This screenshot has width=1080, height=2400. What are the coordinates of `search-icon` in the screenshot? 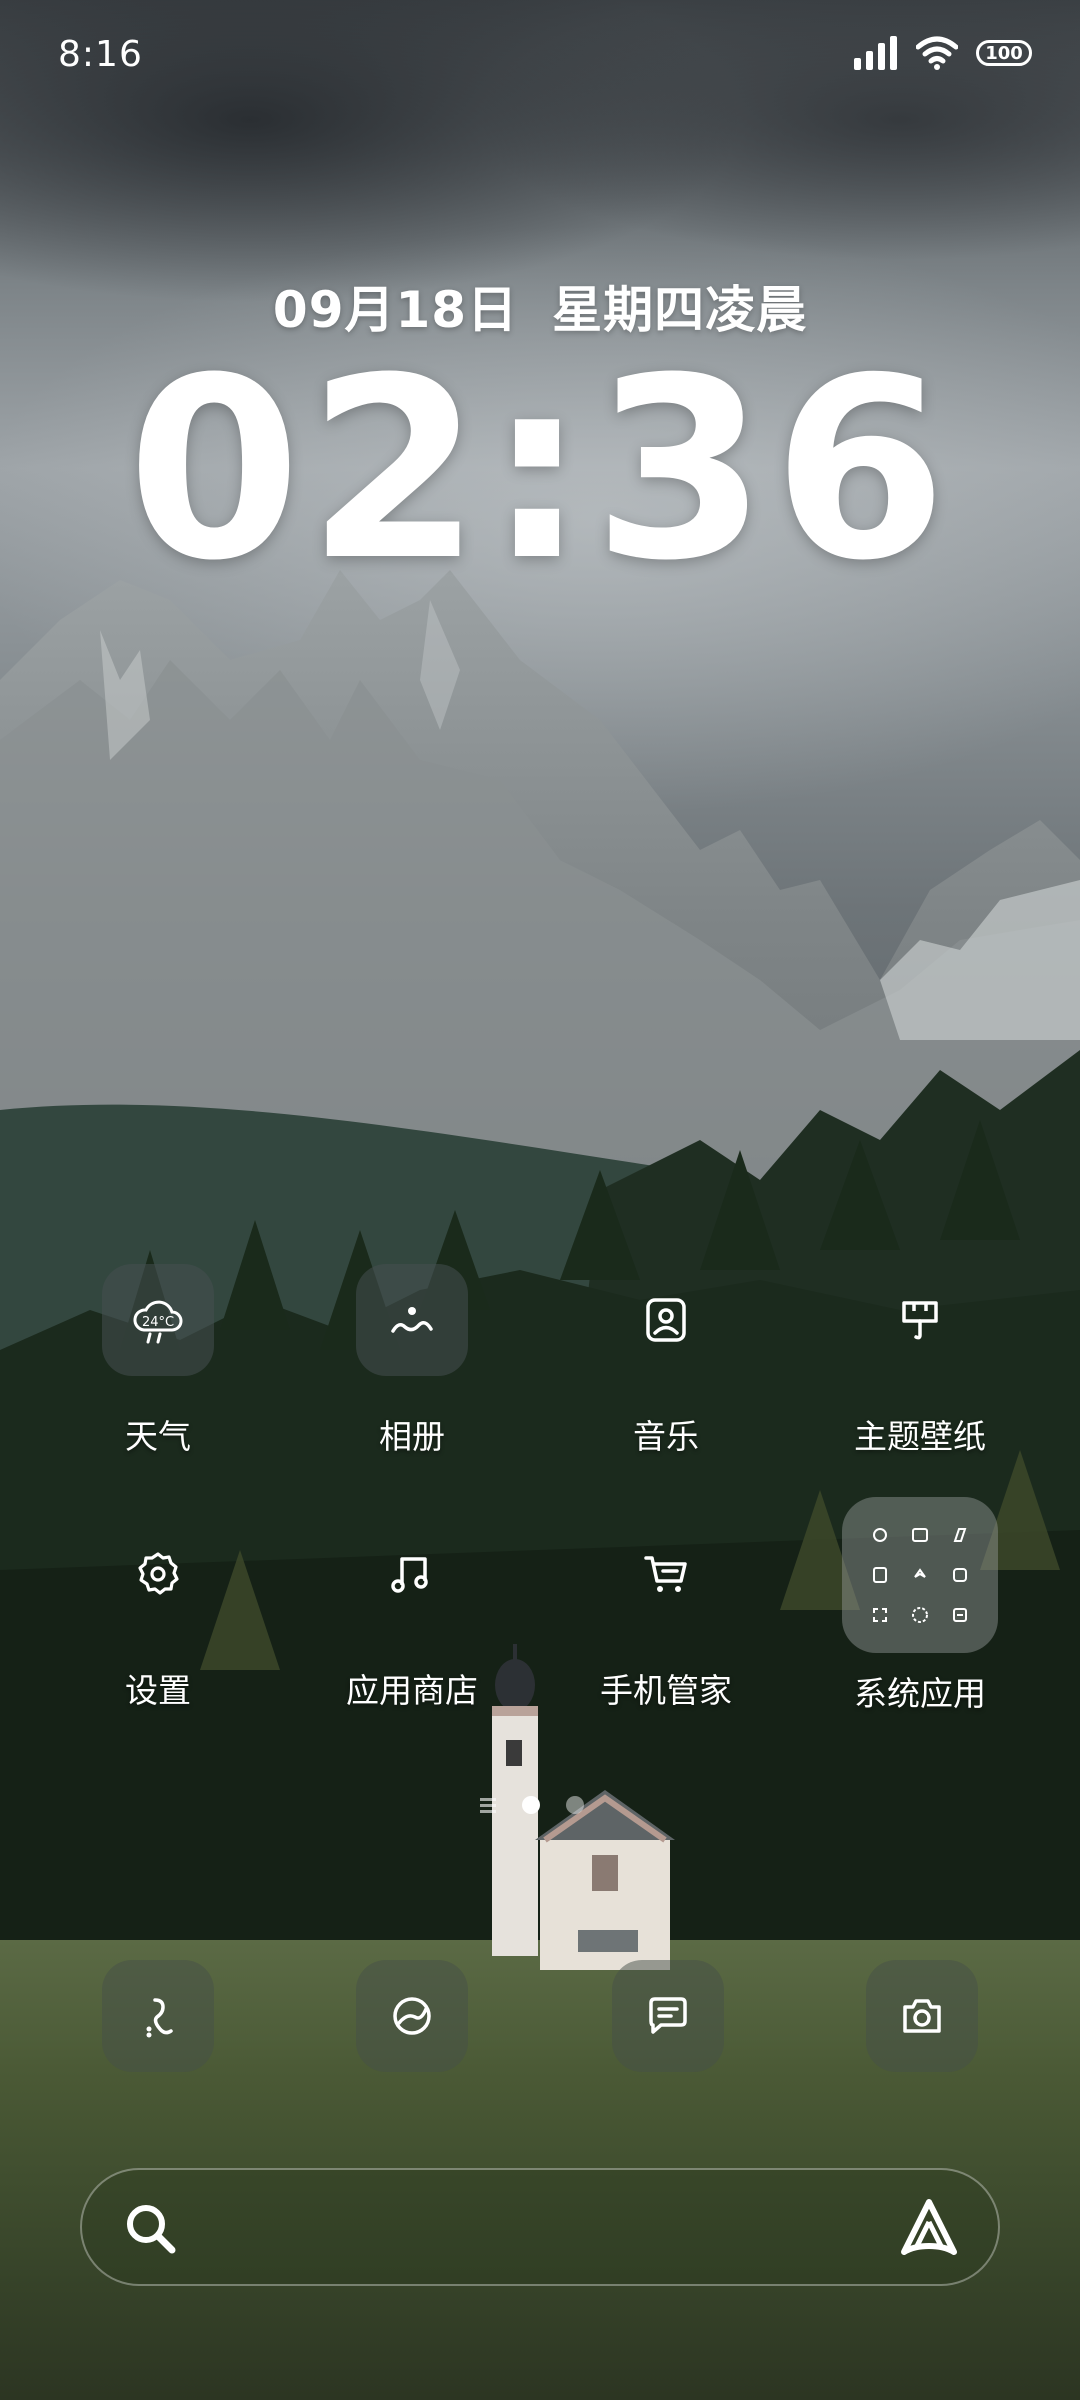 It's located at (151, 2229).